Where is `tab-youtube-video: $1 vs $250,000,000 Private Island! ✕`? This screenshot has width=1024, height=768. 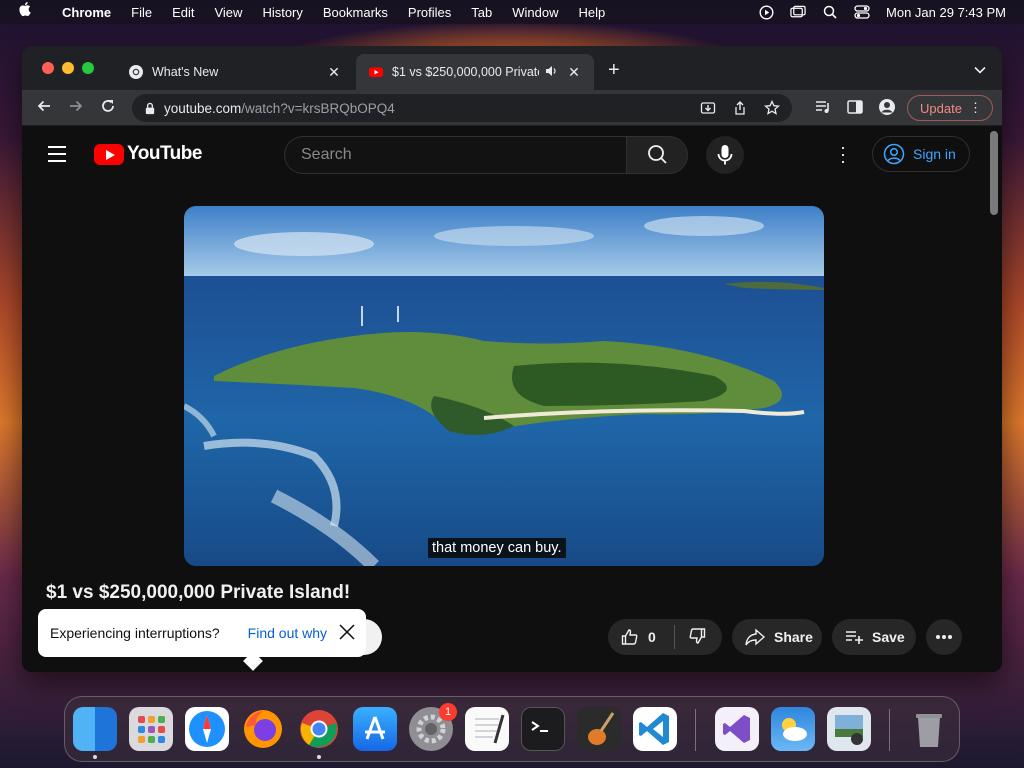
tab-youtube-video: $1 vs $250,000,000 Private Island! ✕ is located at coordinates (475, 72).